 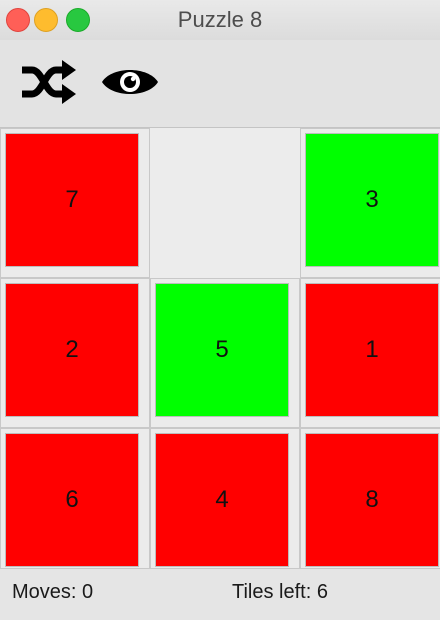 I want to click on reveal-button, so click(x=130, y=82).